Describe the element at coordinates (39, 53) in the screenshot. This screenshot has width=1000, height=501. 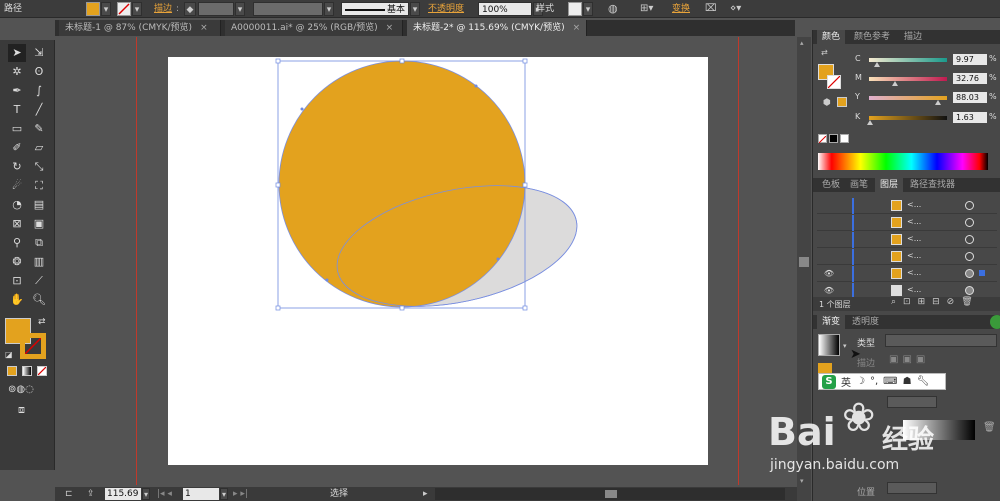
I see `direct-selection-tool-icon: ⇲` at that location.